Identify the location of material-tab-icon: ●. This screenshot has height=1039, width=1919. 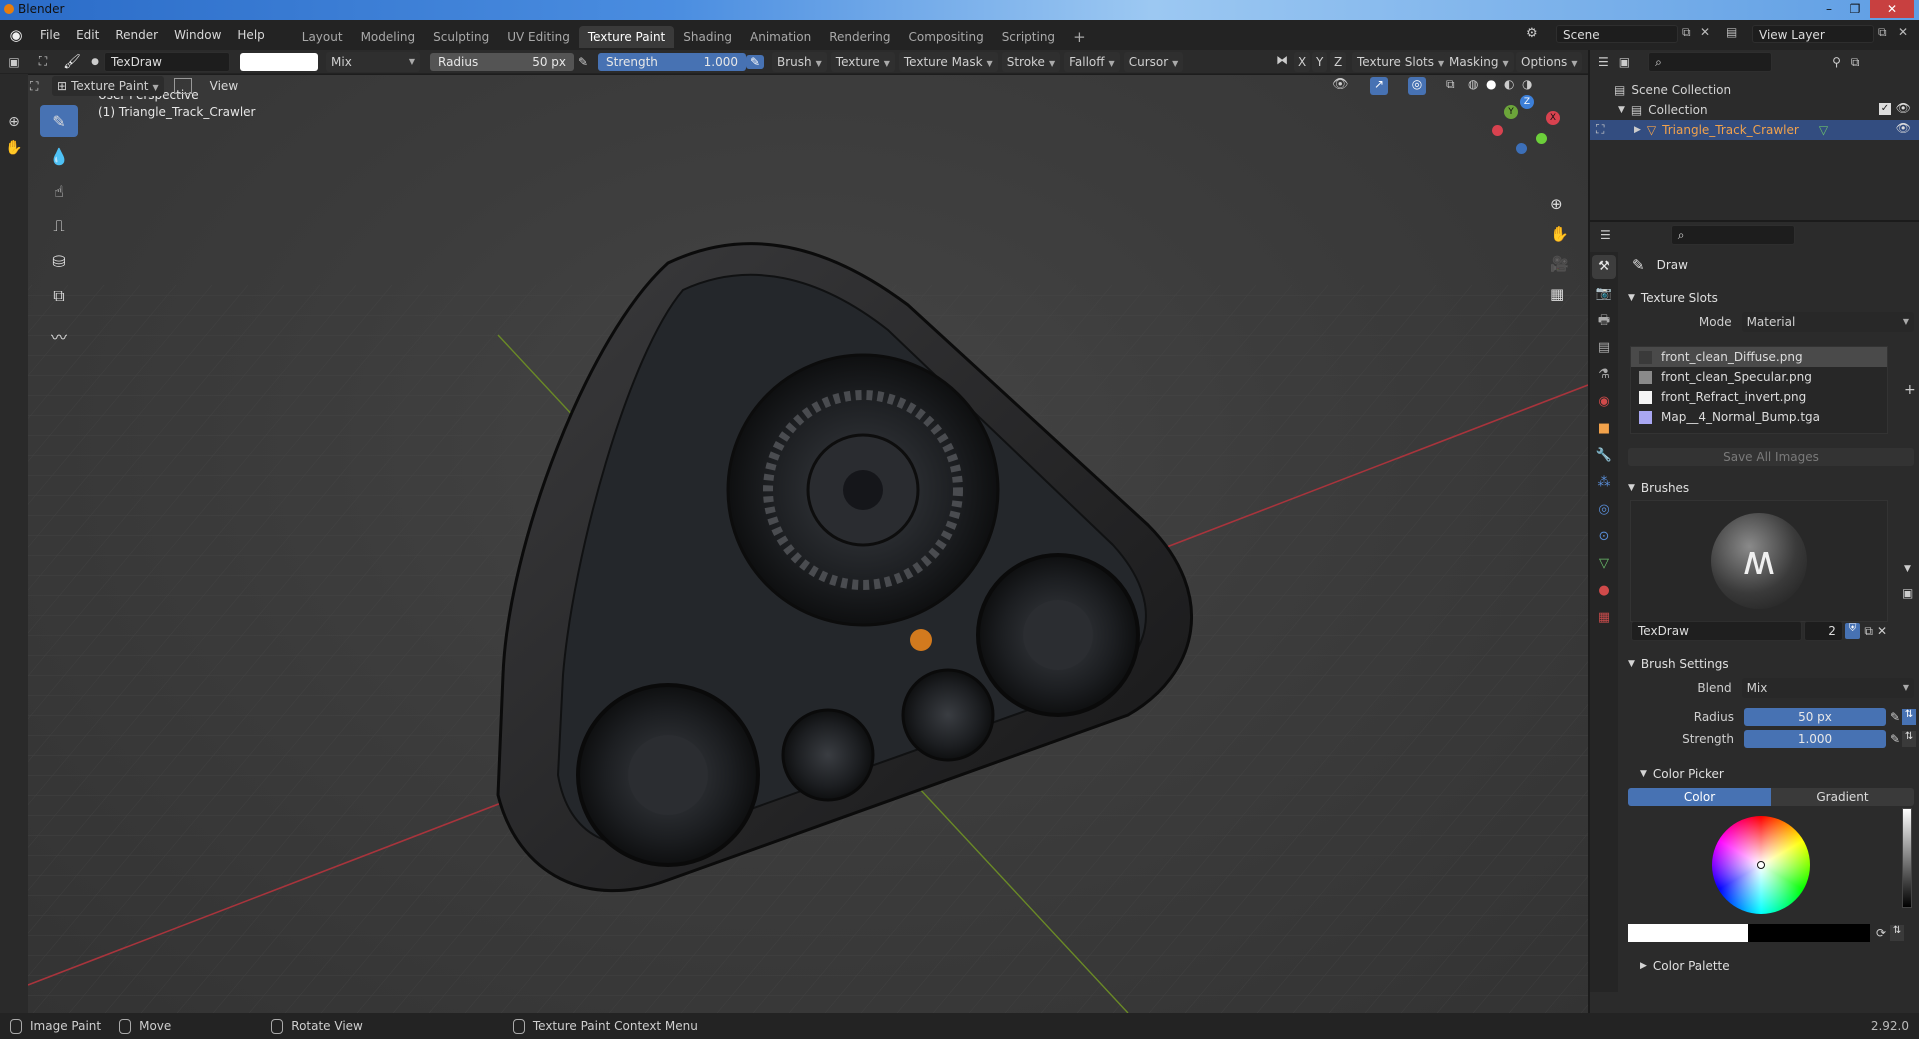
(1604, 591).